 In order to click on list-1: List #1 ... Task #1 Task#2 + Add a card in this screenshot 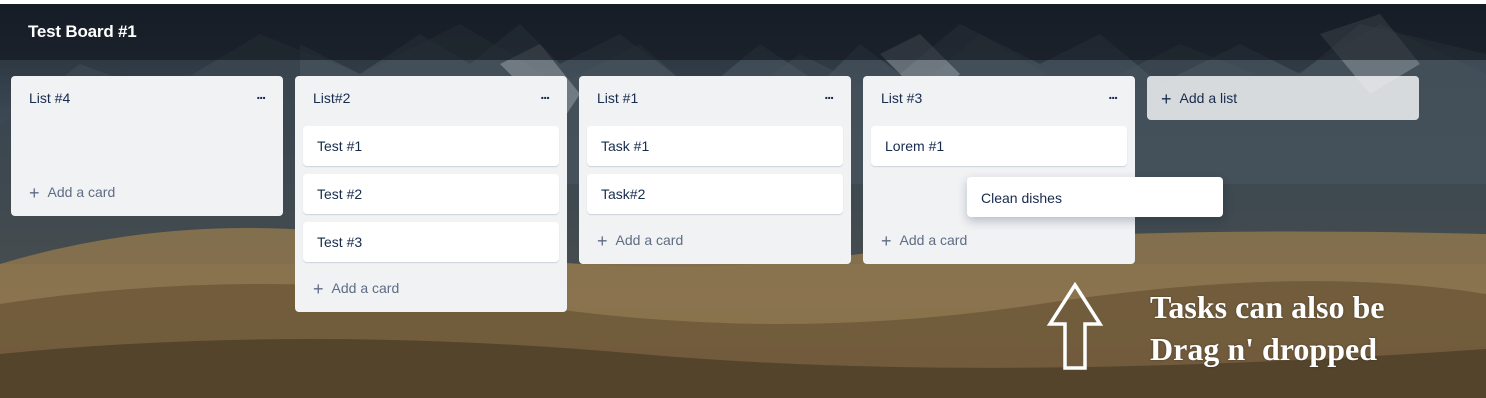, I will do `click(715, 170)`.